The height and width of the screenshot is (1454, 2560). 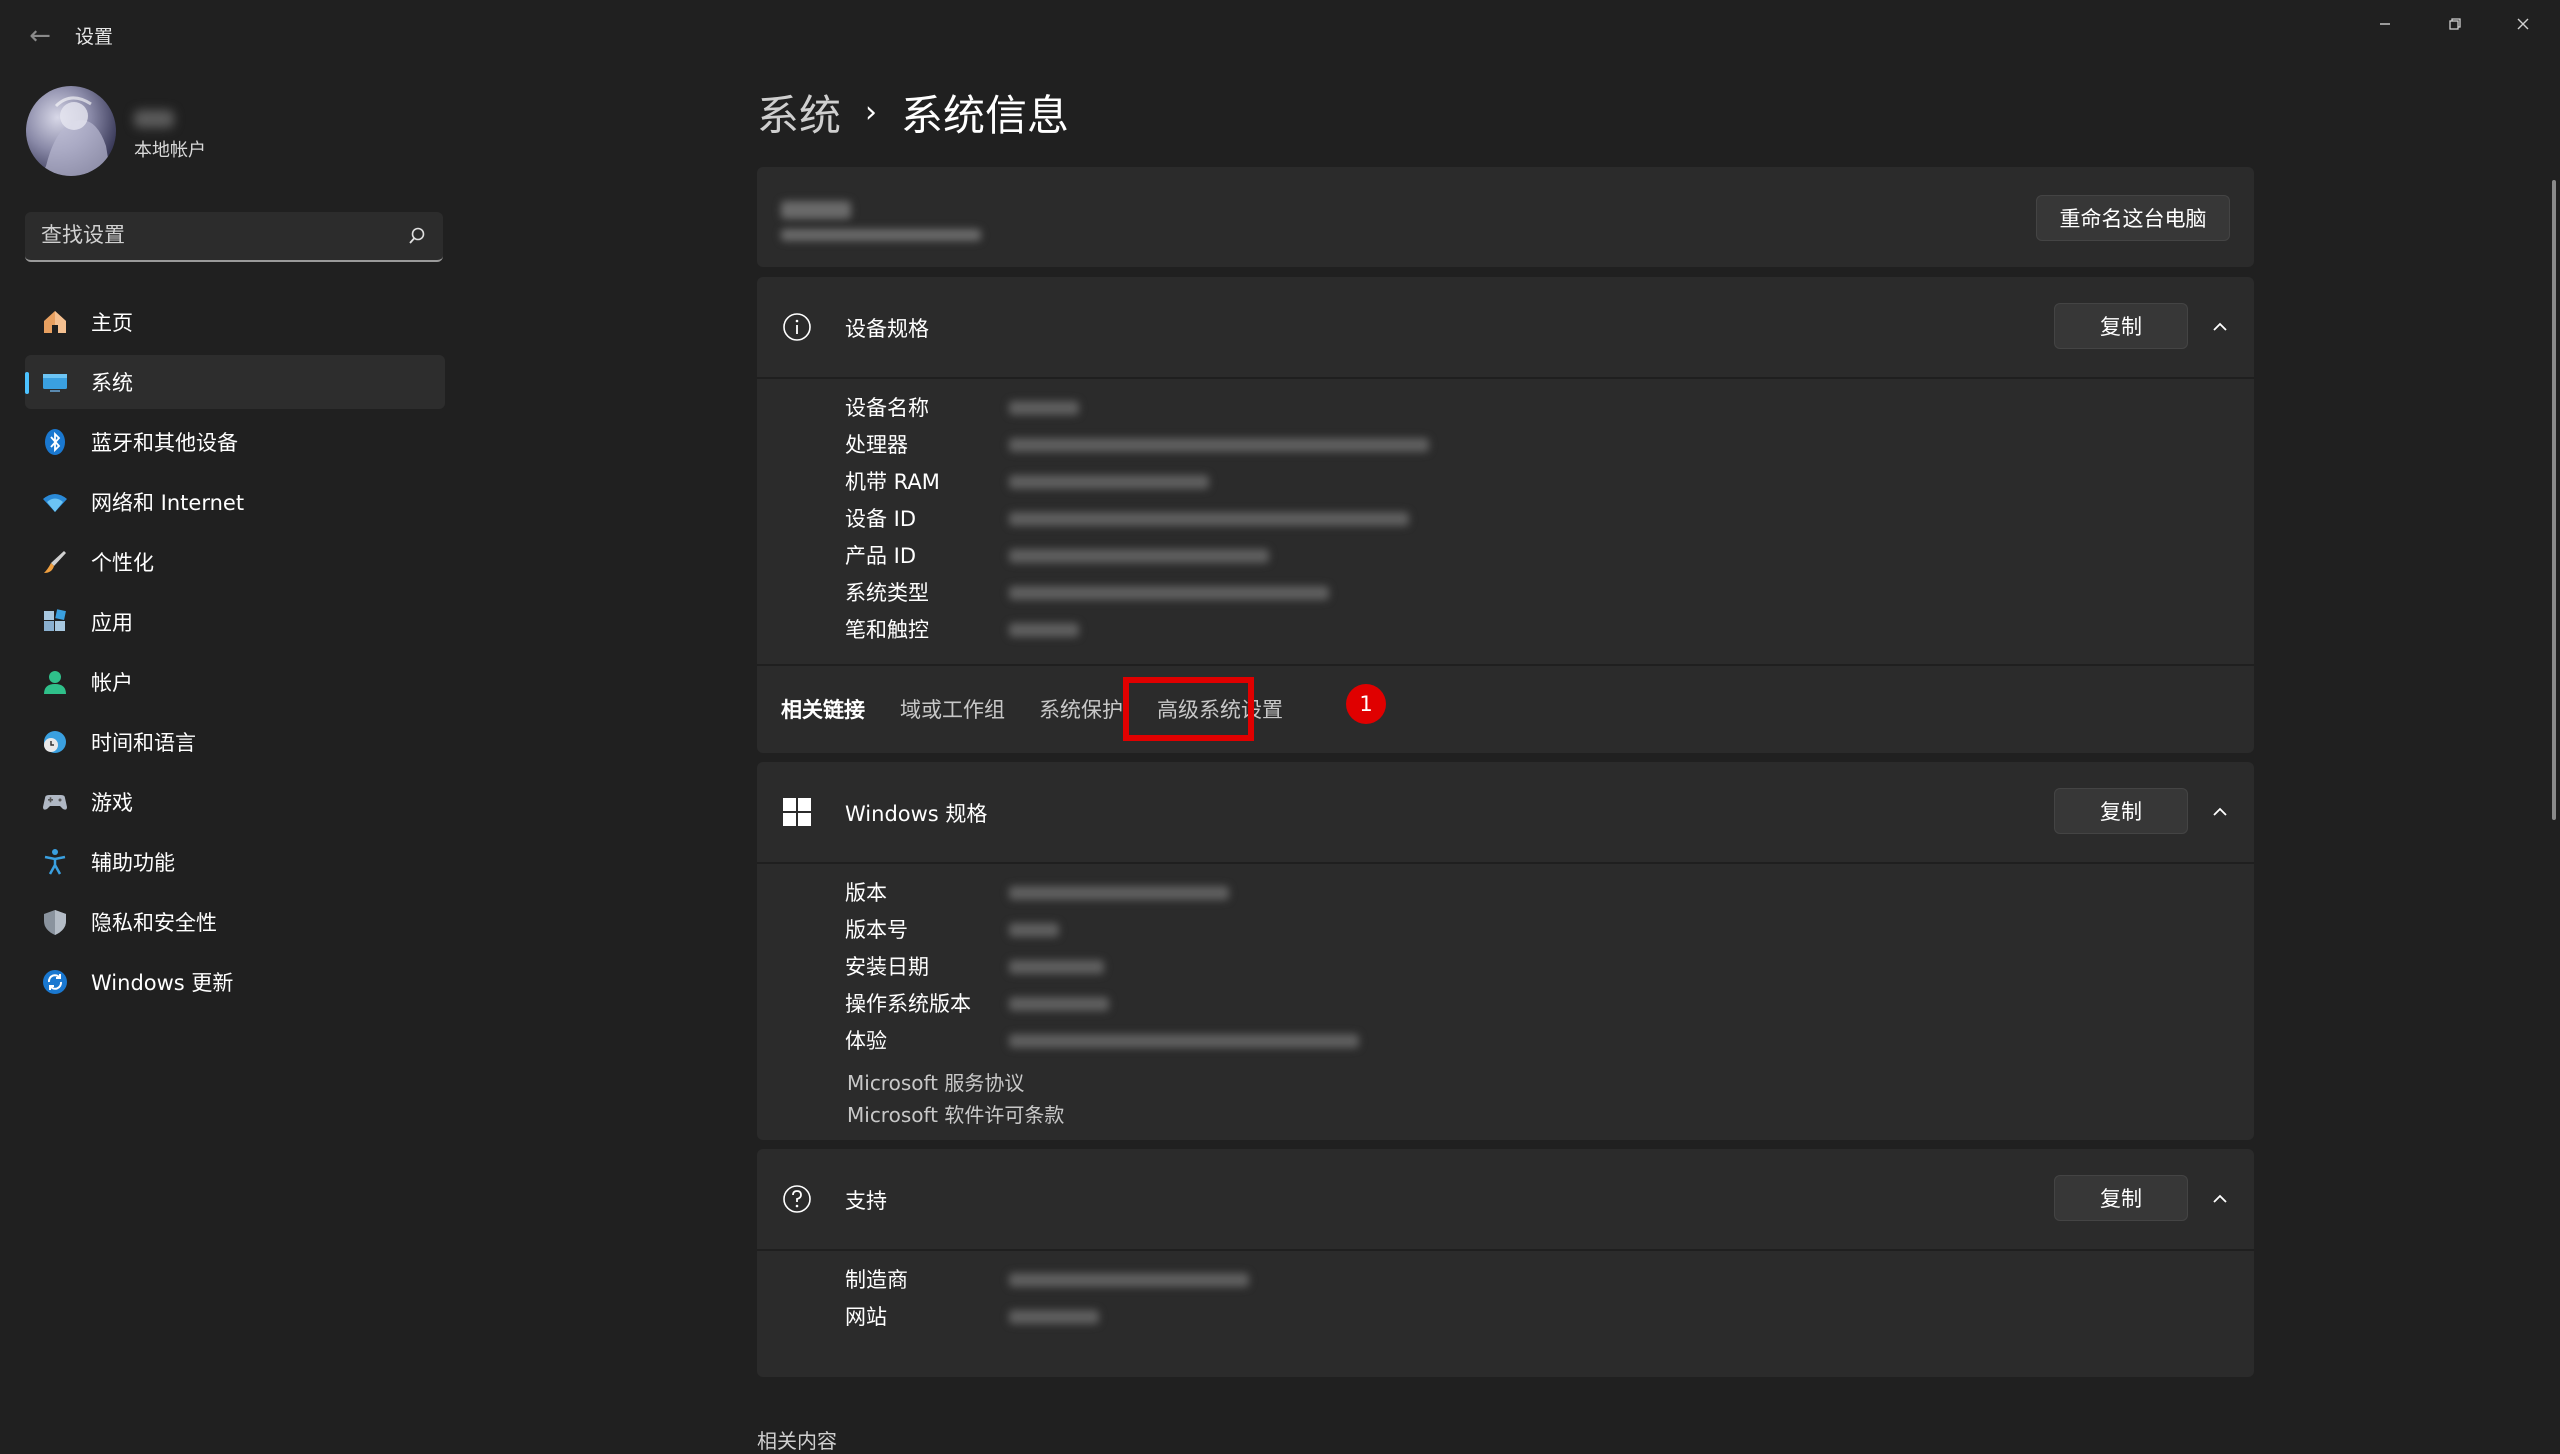 What do you see at coordinates (887, 329) in the screenshot?
I see `device-specs-title: 设备规格` at bounding box center [887, 329].